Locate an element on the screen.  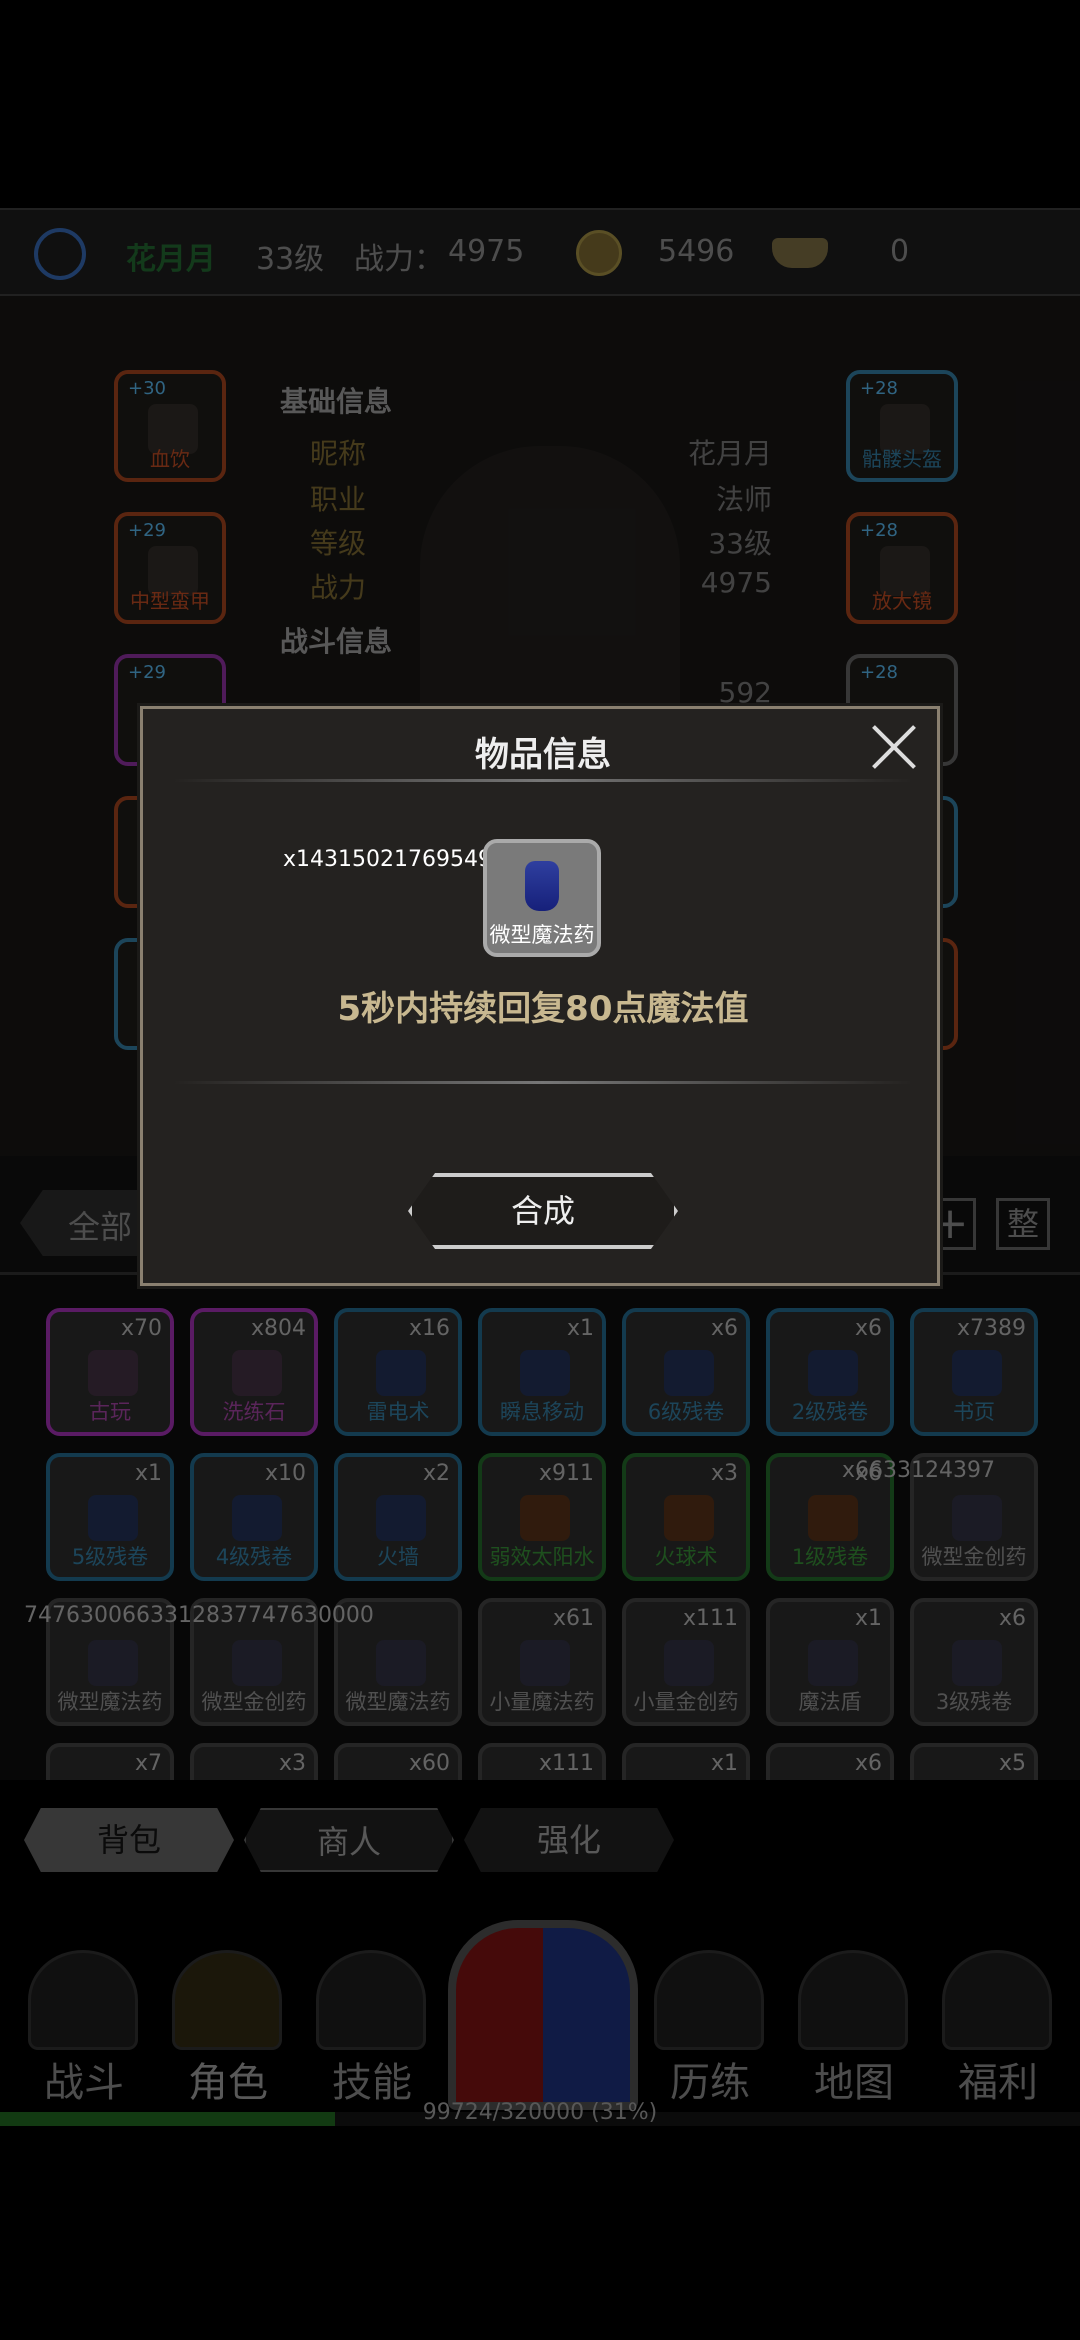
combine-label: 合成 is located at coordinates (542, 1211).